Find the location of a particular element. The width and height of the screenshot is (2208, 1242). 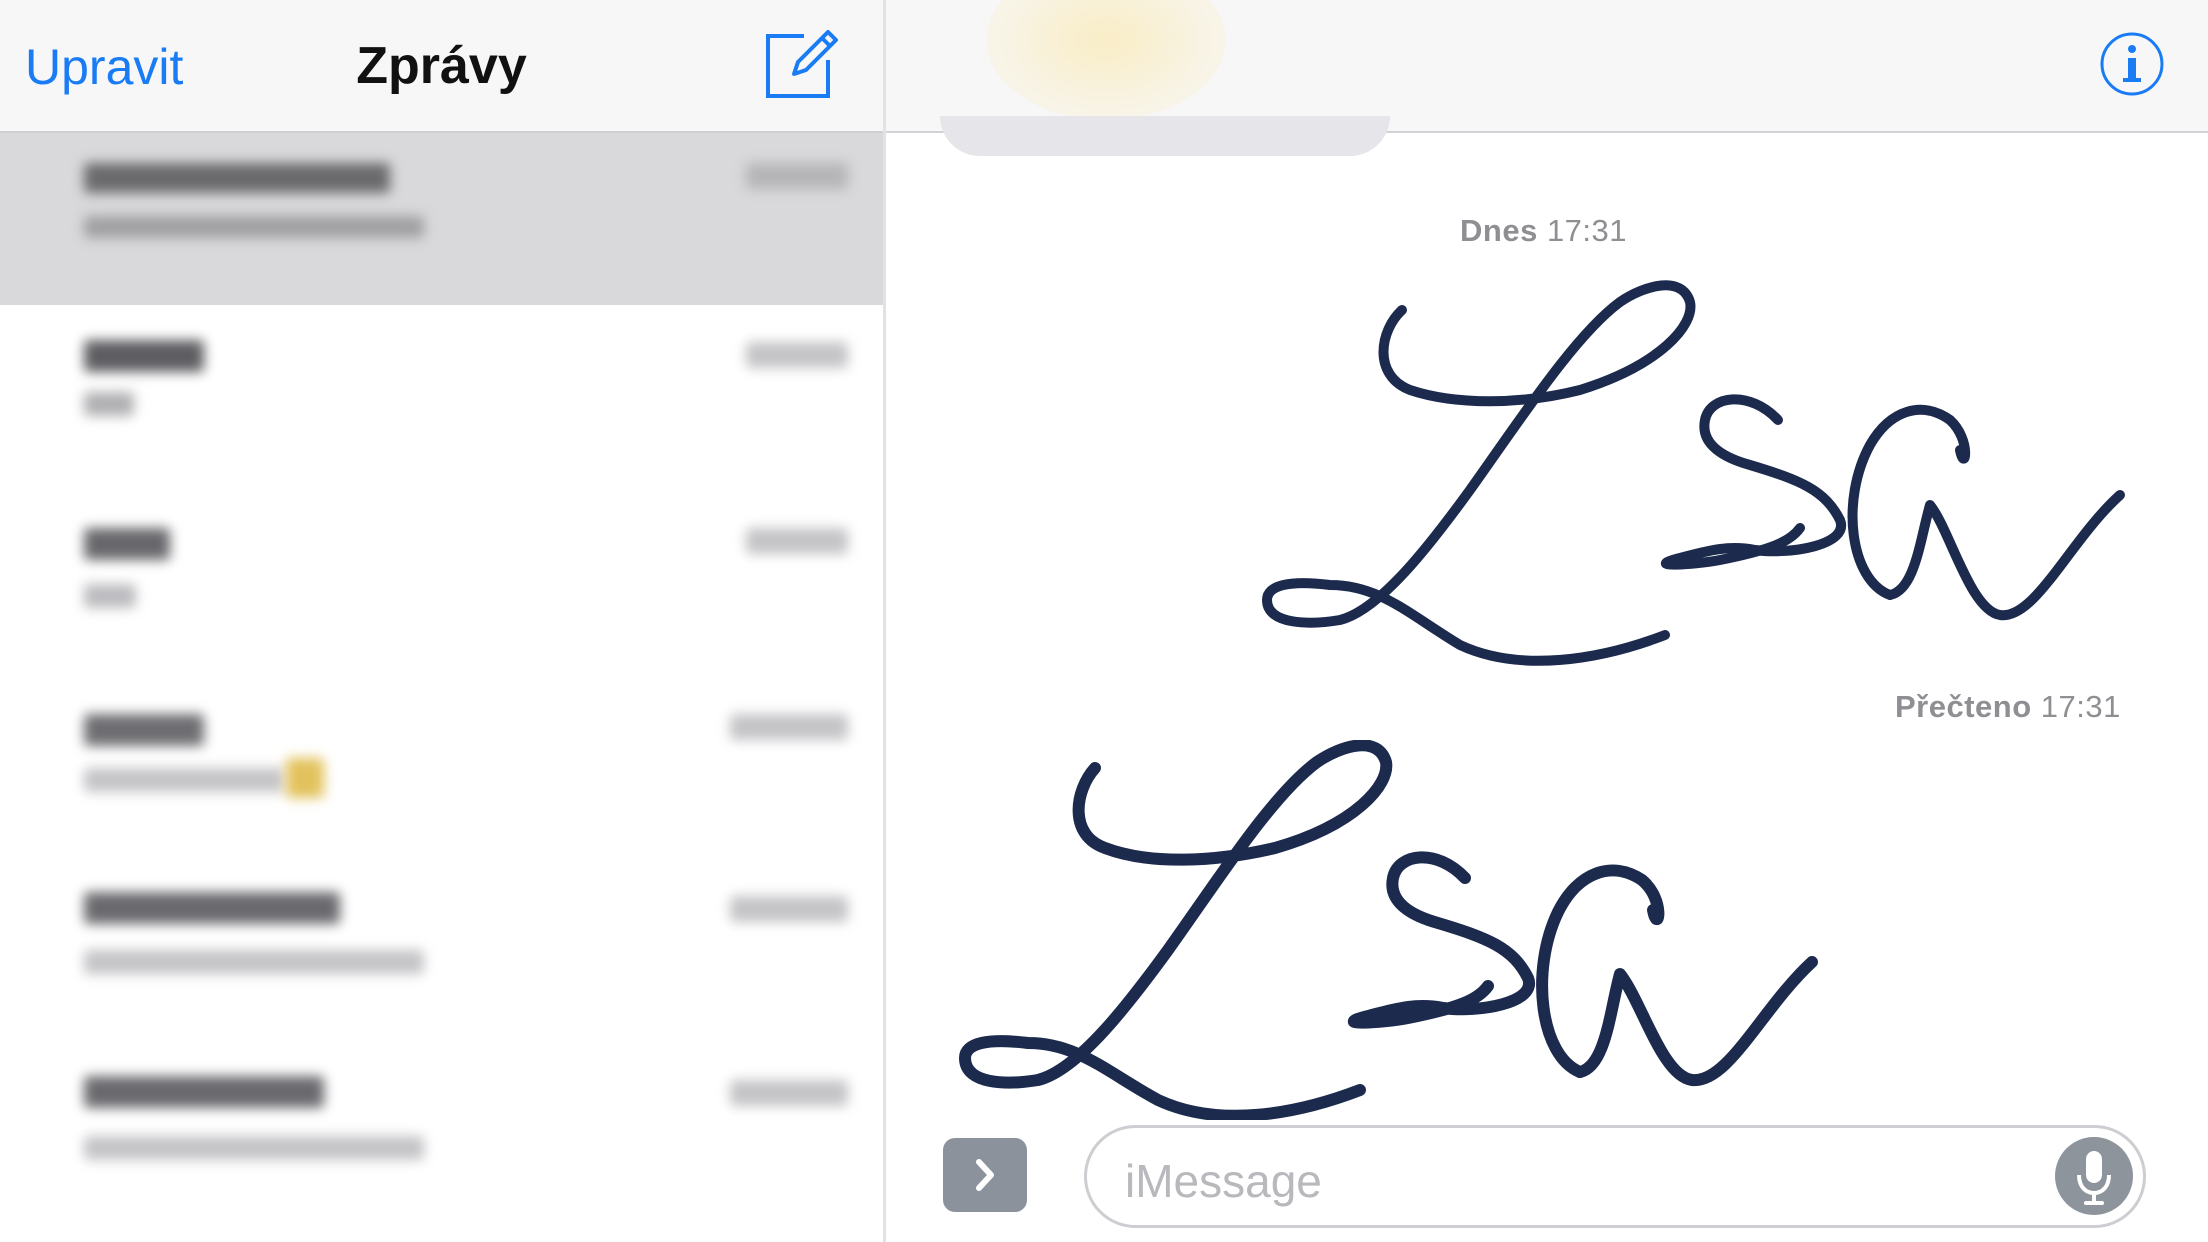

read-label: Přečteno is located at coordinates (1963, 706).